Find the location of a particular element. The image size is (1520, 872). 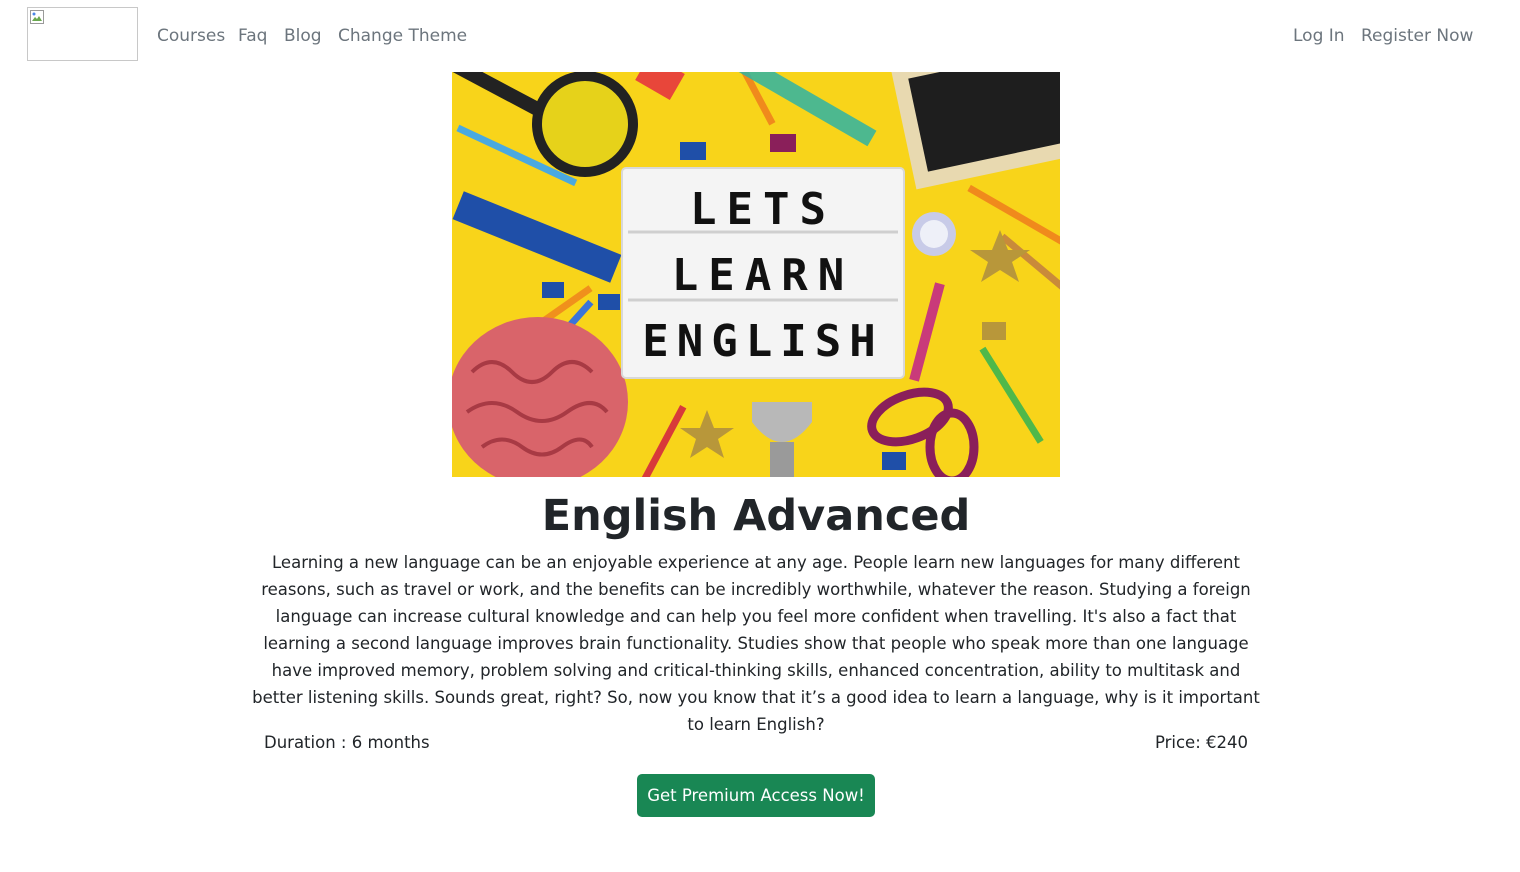

course-title: English Advanced is located at coordinates (756, 516).